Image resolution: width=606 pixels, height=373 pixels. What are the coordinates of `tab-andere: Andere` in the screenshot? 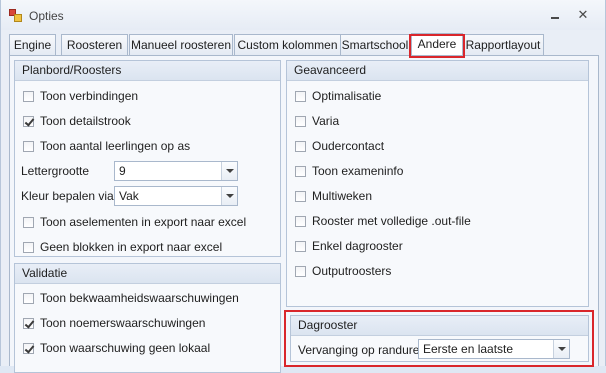 It's located at (437, 44).